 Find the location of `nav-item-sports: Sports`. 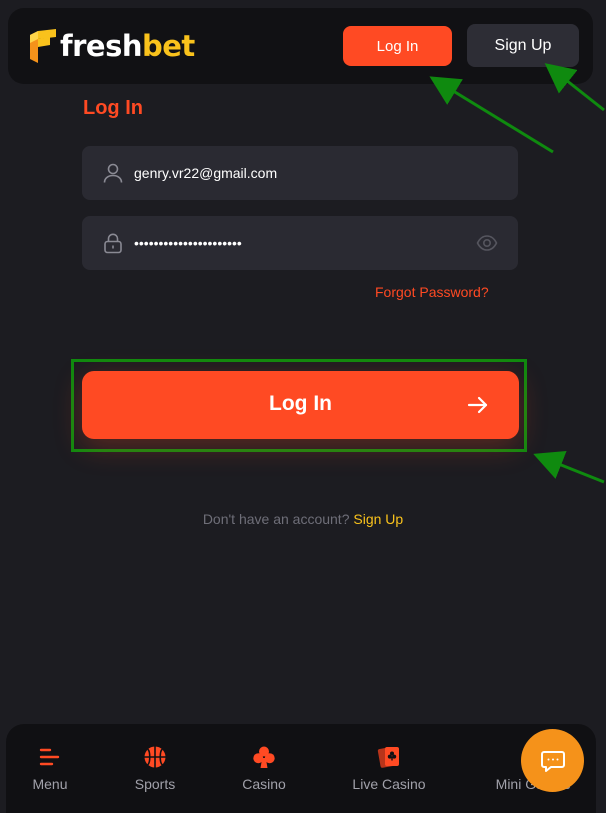

nav-item-sports: Sports is located at coordinates (155, 768).